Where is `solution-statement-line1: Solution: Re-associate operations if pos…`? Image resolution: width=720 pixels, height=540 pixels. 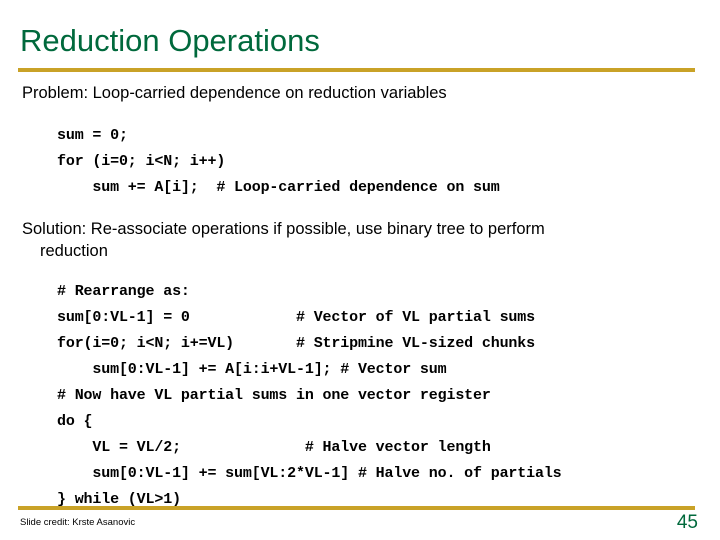 solution-statement-line1: Solution: Re-associate operations if pos… is located at coordinates (283, 229).